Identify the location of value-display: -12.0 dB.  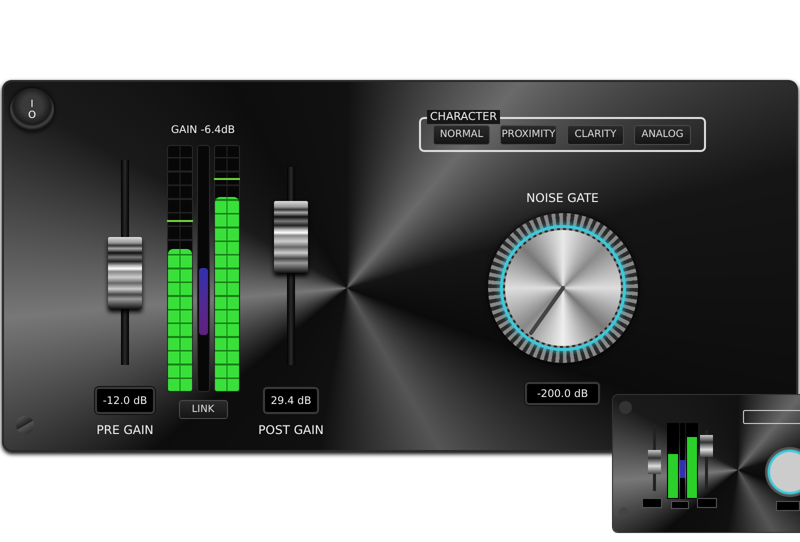
(125, 400).